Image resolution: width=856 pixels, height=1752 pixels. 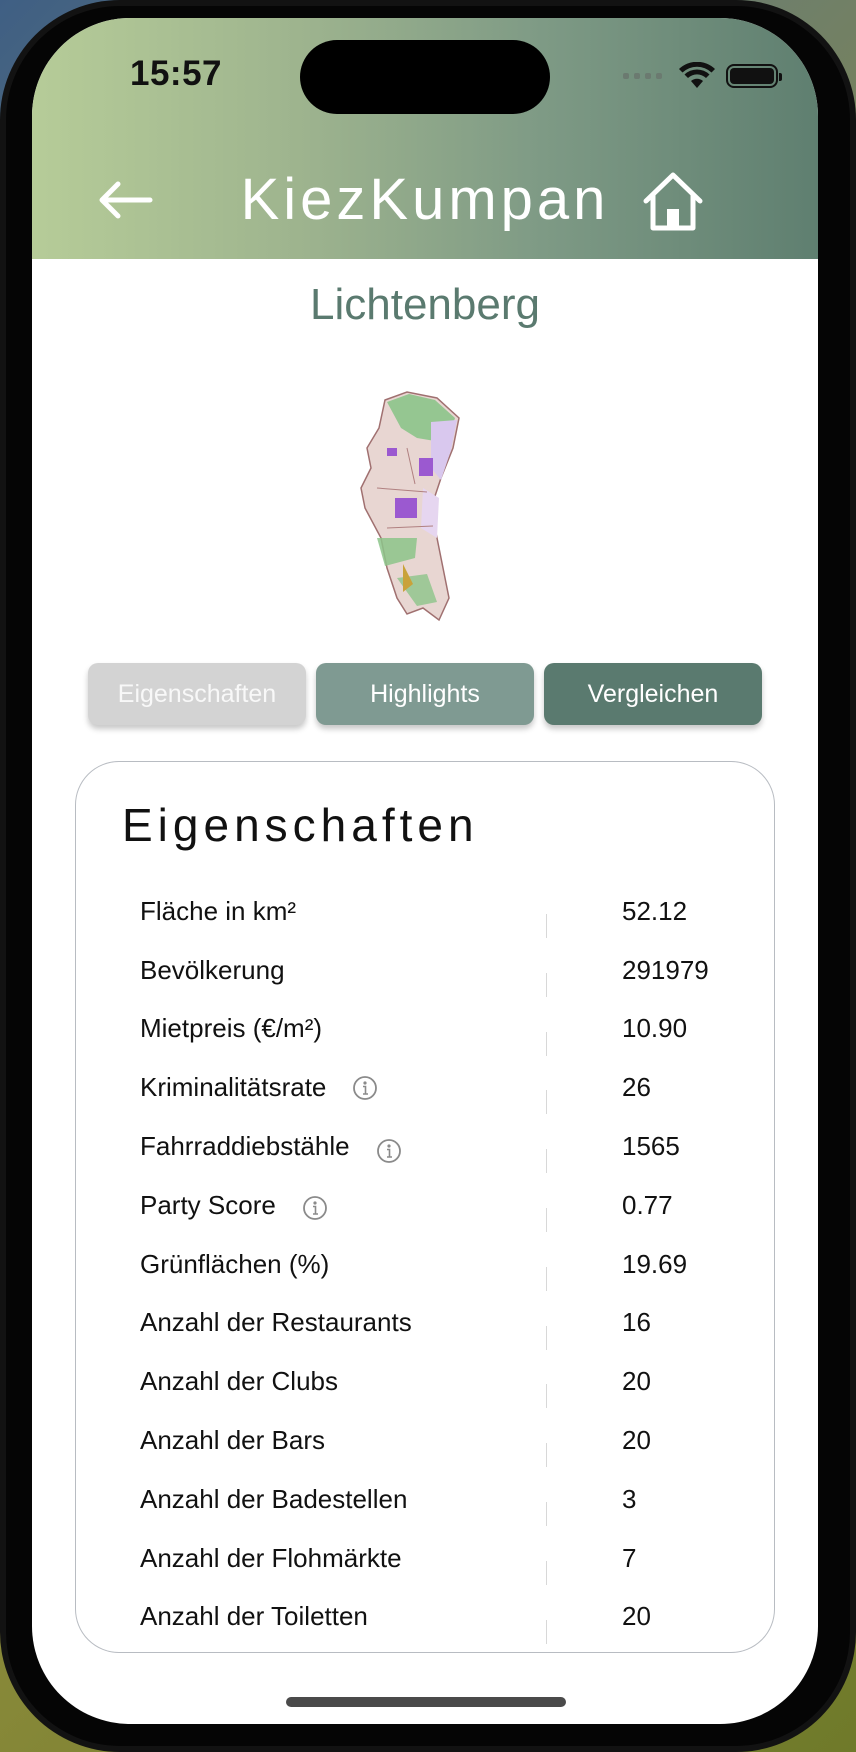 What do you see at coordinates (425, 1558) in the screenshot?
I see `table-row: Anzahl der Flohmärkte 7` at bounding box center [425, 1558].